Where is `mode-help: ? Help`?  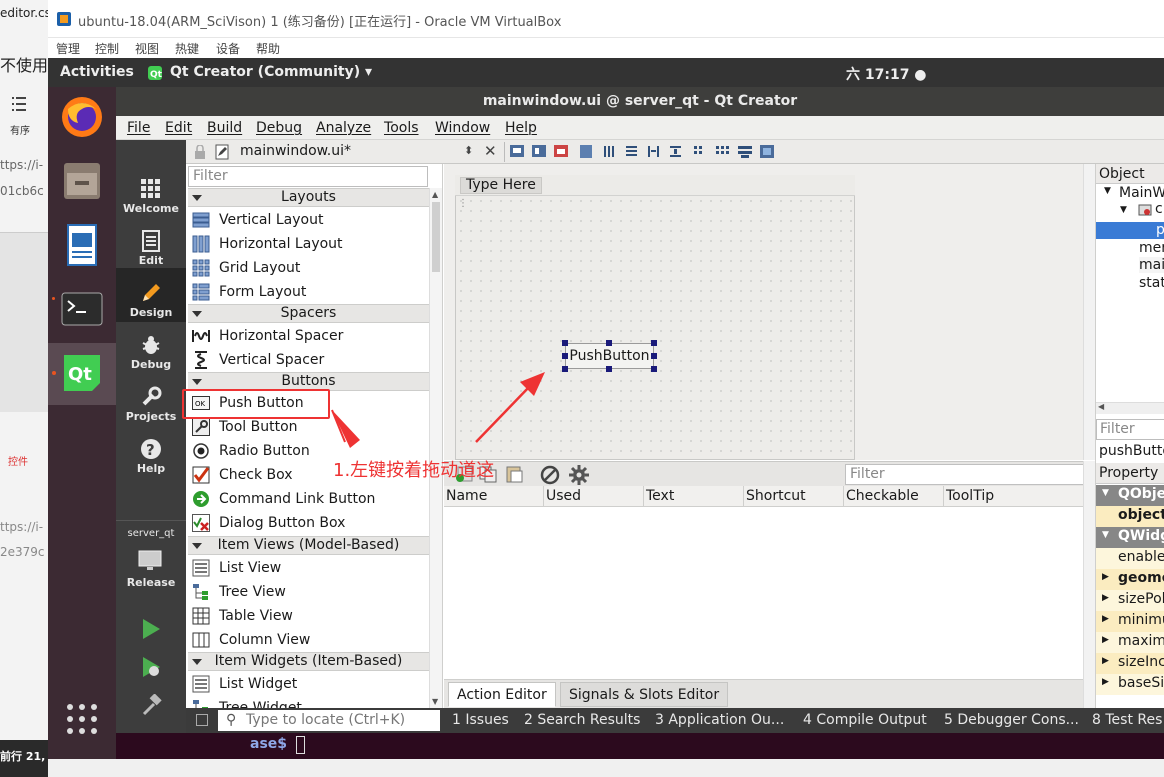 mode-help: ? Help is located at coordinates (151, 456).